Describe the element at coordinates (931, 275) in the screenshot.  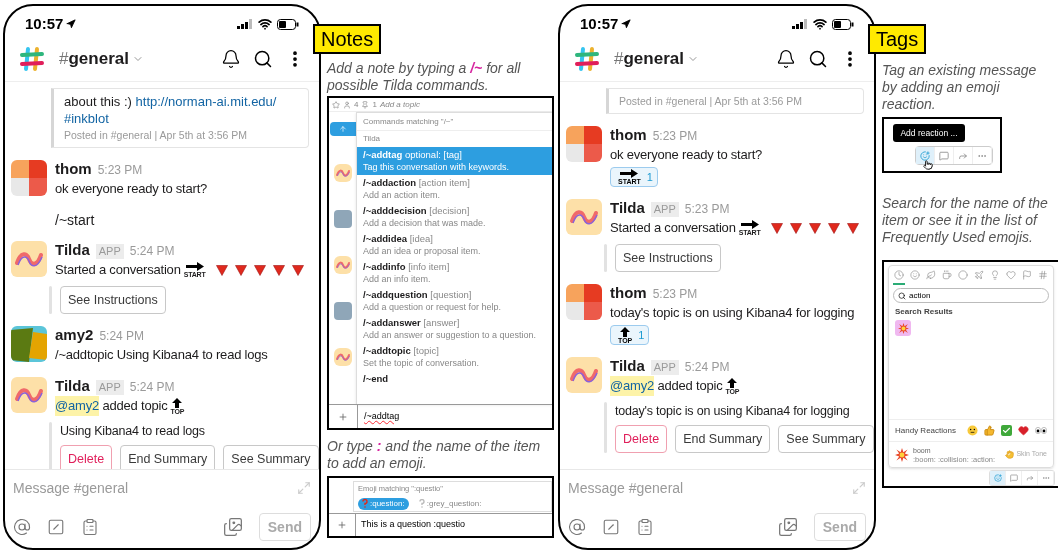
I see `leaf-icon` at that location.